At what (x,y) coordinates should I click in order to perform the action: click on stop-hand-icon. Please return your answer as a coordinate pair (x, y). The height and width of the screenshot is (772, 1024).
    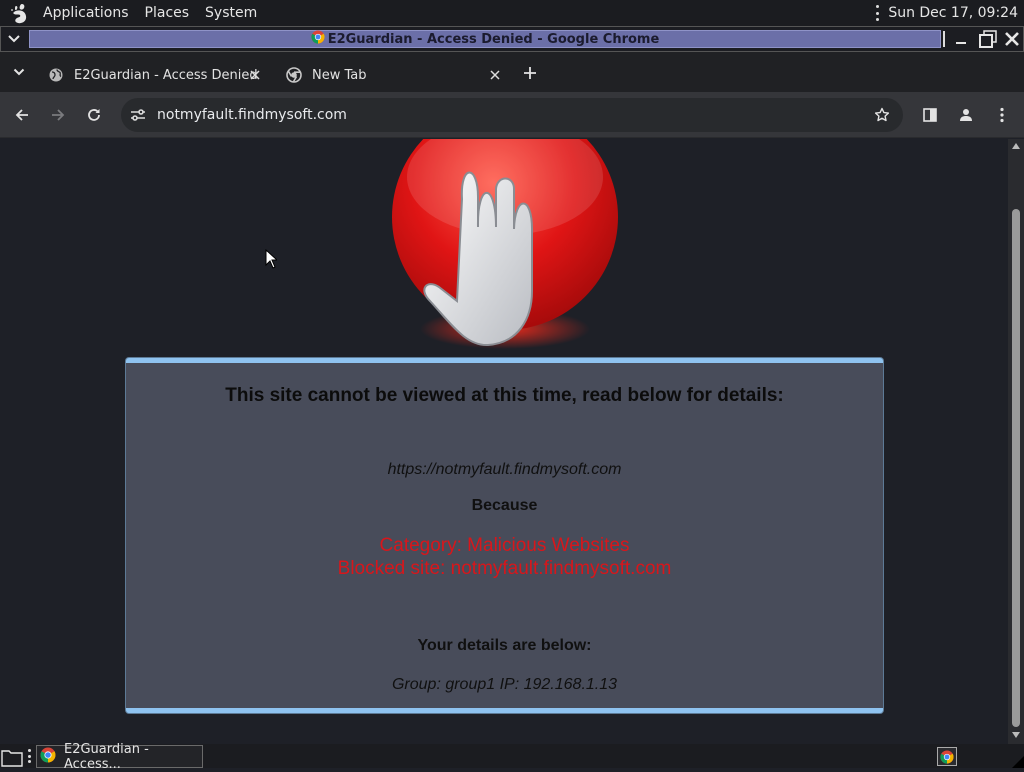
    Looking at the image, I should click on (505, 244).